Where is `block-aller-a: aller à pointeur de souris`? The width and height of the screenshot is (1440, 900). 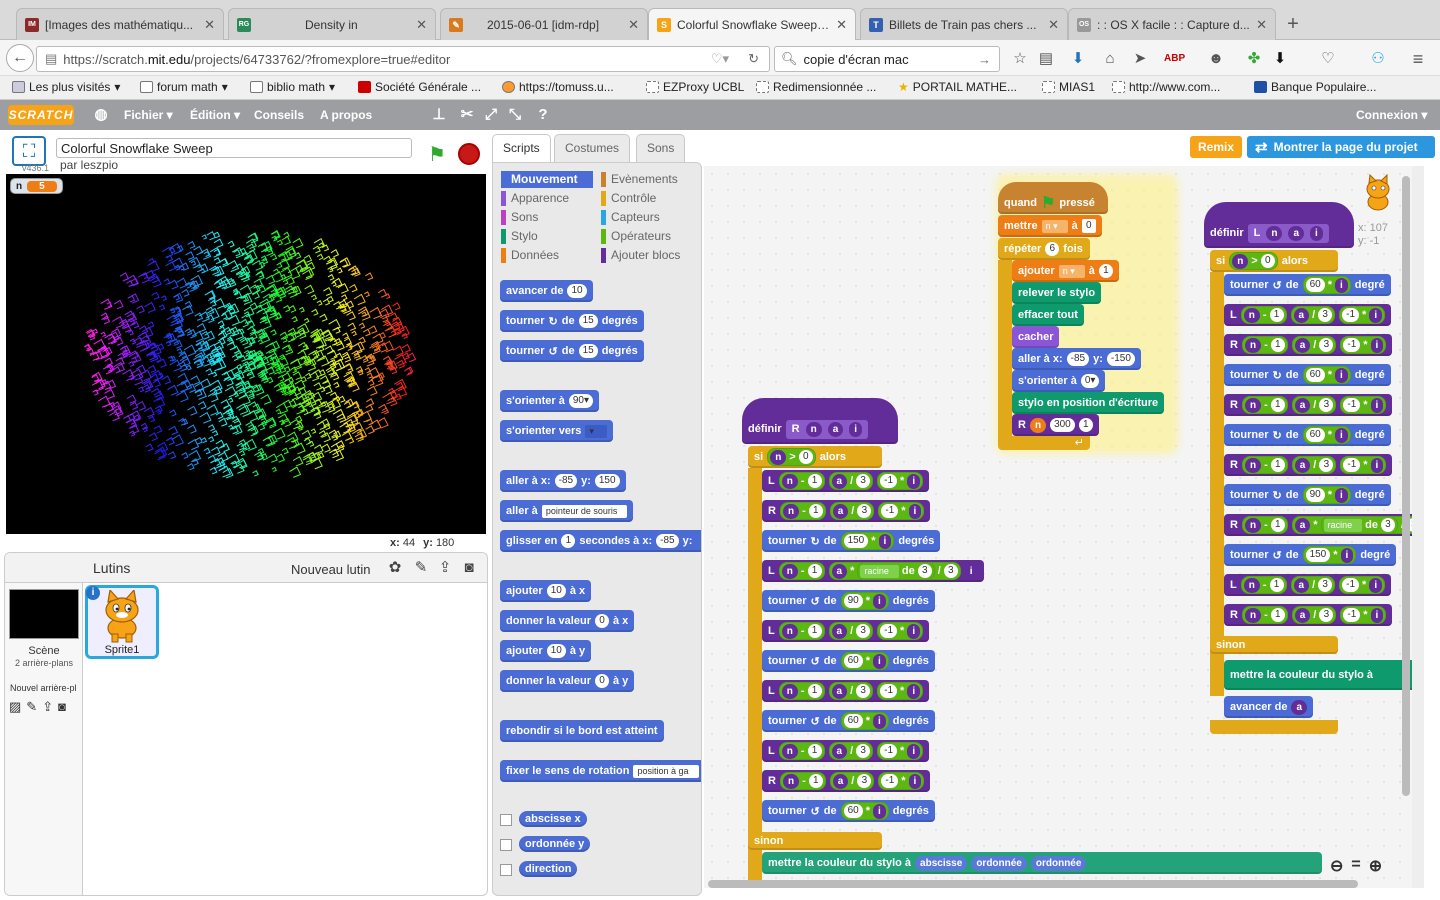 block-aller-a: aller à pointeur de souris is located at coordinates (567, 511).